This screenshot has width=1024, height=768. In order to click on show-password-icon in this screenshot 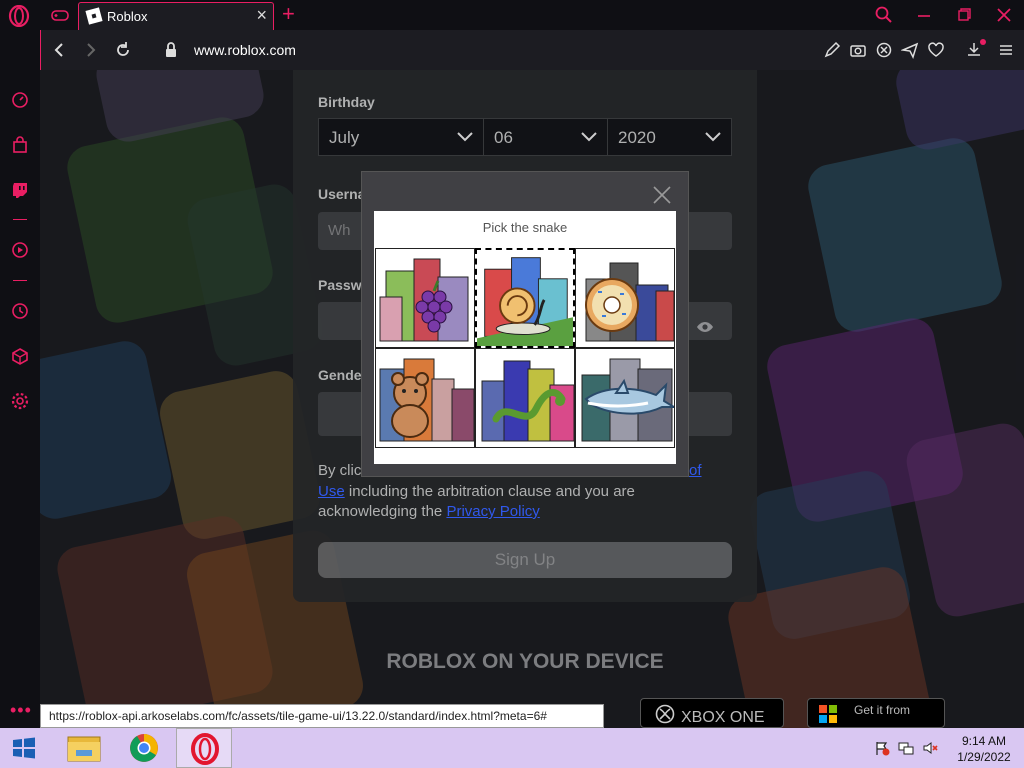, I will do `click(705, 327)`.